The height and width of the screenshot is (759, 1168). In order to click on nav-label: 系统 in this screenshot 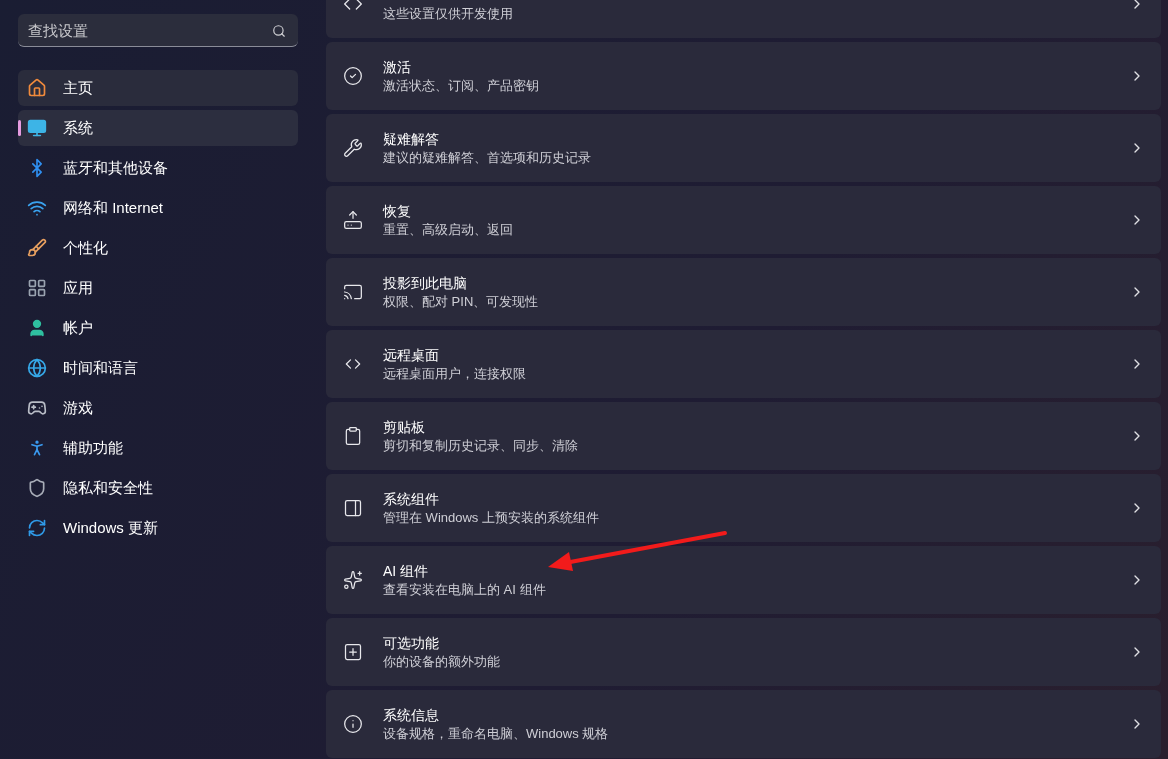, I will do `click(78, 127)`.